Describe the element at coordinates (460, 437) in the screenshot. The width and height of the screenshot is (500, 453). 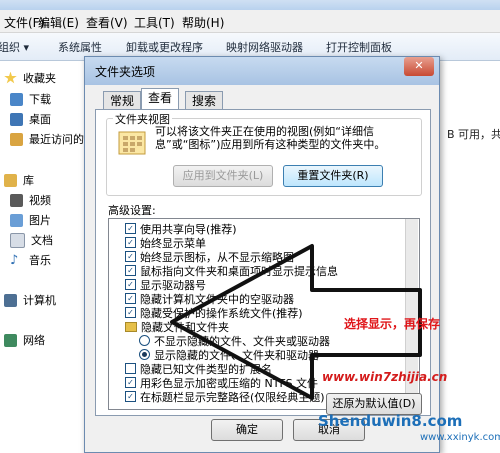
I see `watermark-url-small: www.xxinyk.com` at that location.